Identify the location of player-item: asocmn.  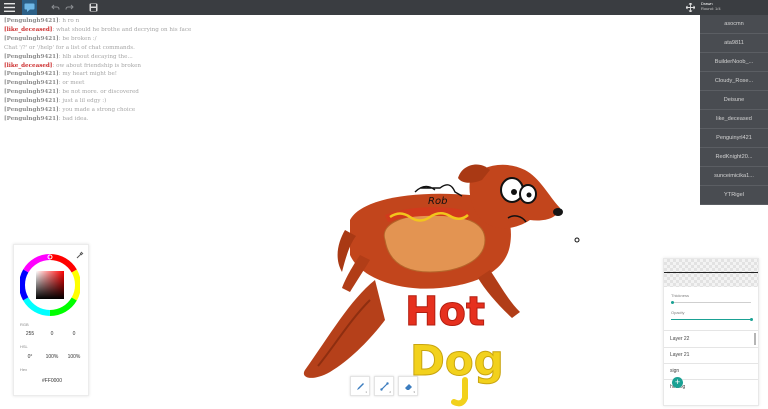
(734, 24).